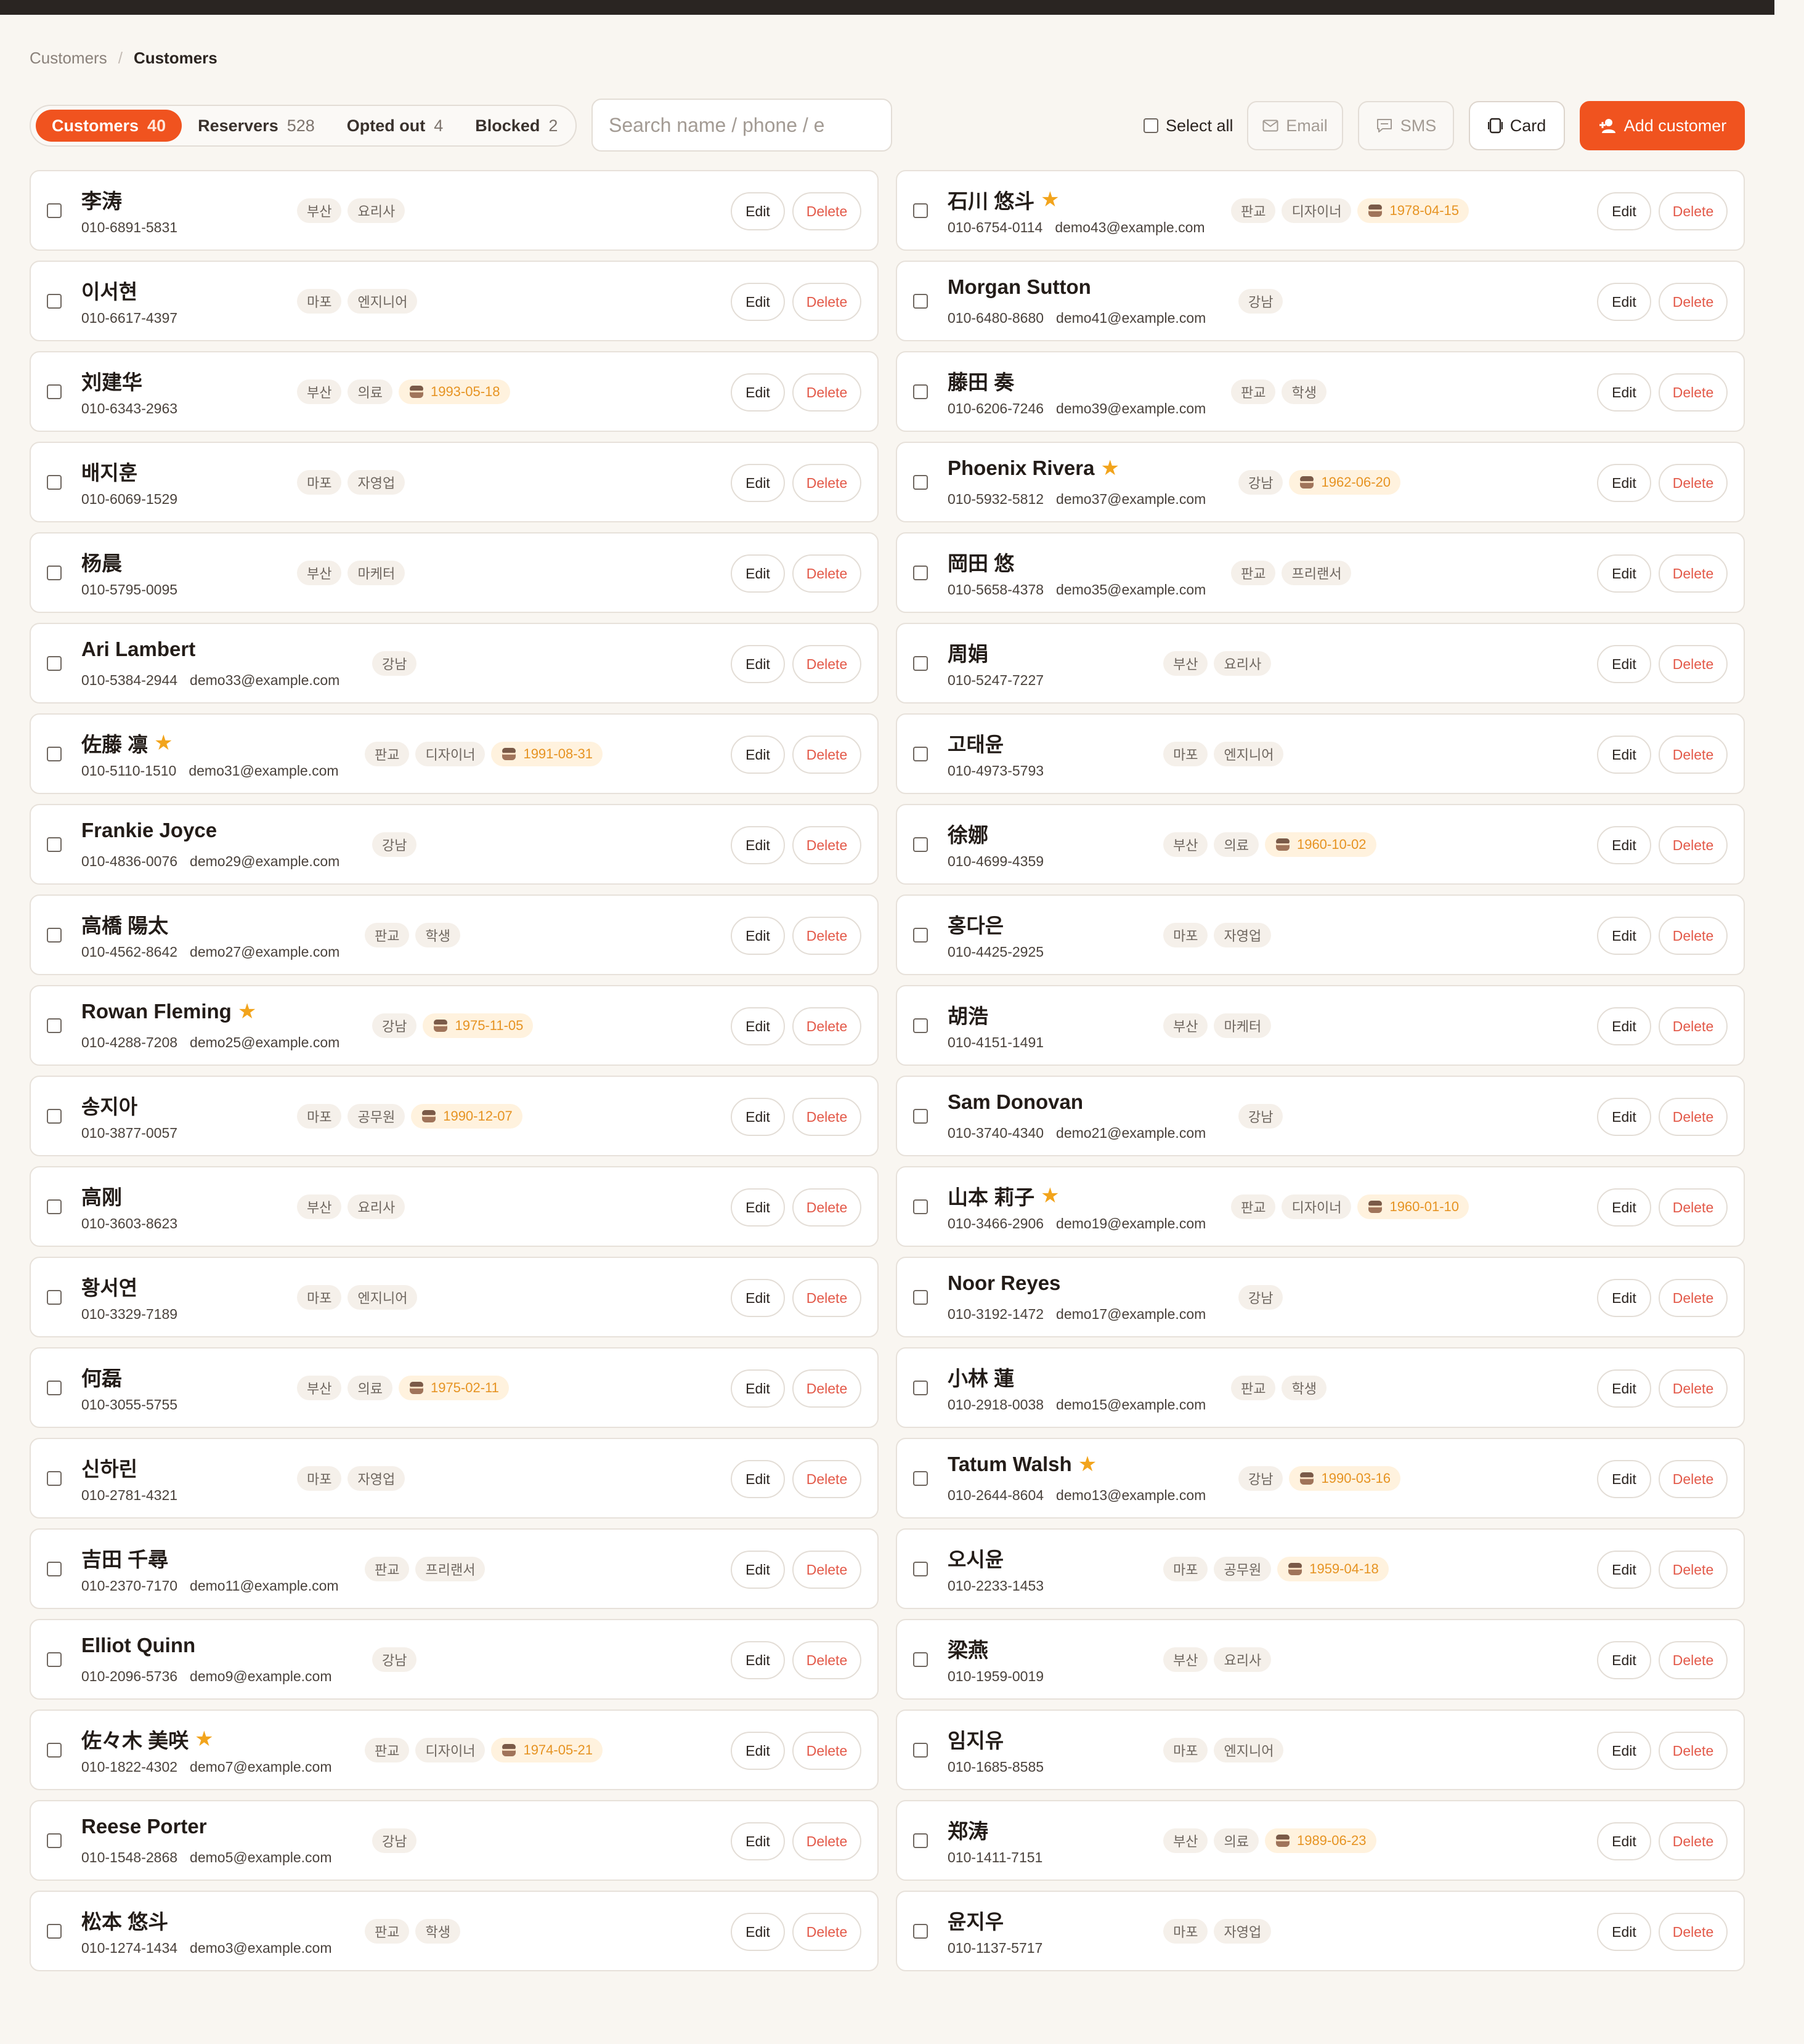  Describe the element at coordinates (109, 1286) in the screenshot. I see `customer-name: 황서연` at that location.